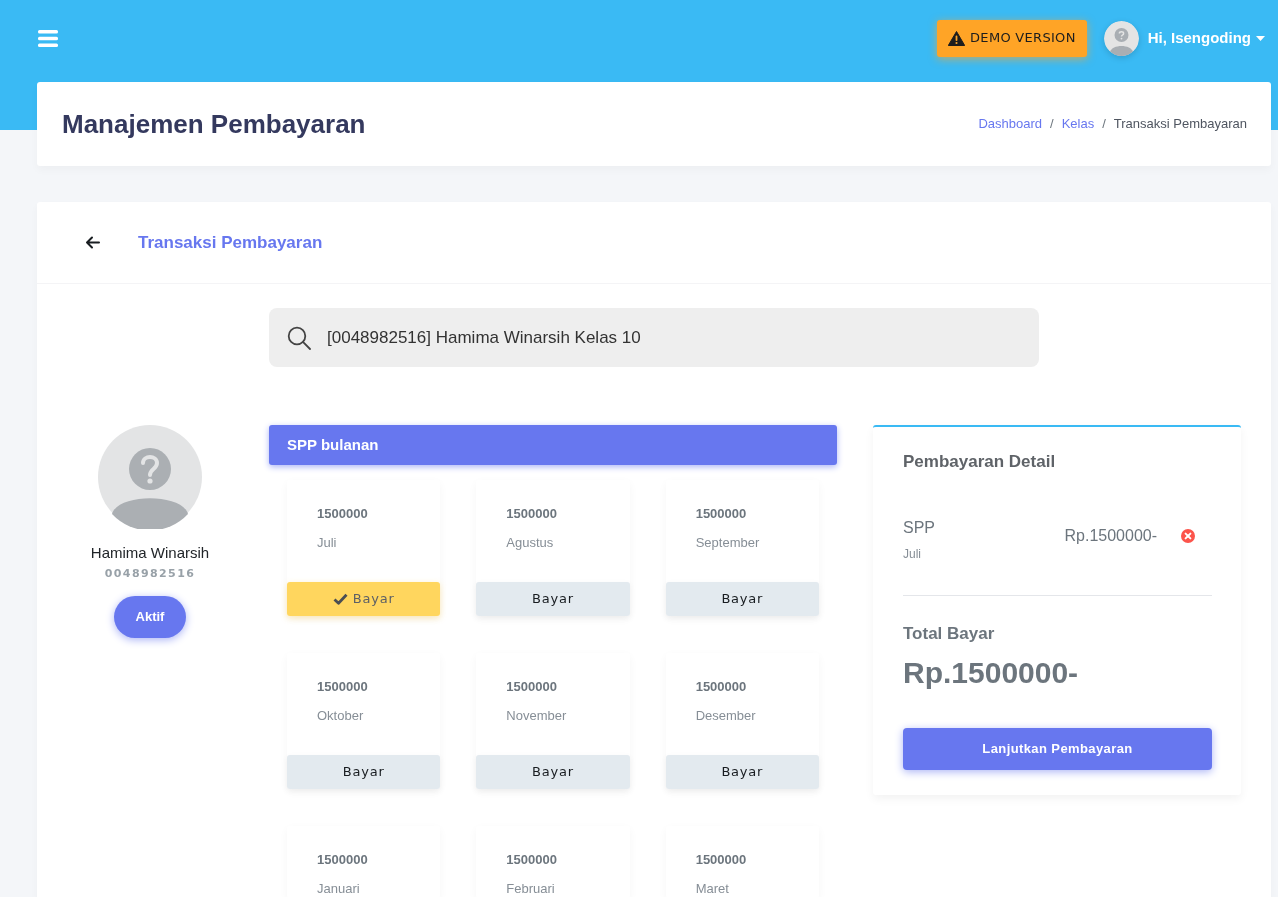 Image resolution: width=1278 pixels, height=897 pixels. What do you see at coordinates (150, 574) in the screenshot?
I see `student-id: 0048982516` at bounding box center [150, 574].